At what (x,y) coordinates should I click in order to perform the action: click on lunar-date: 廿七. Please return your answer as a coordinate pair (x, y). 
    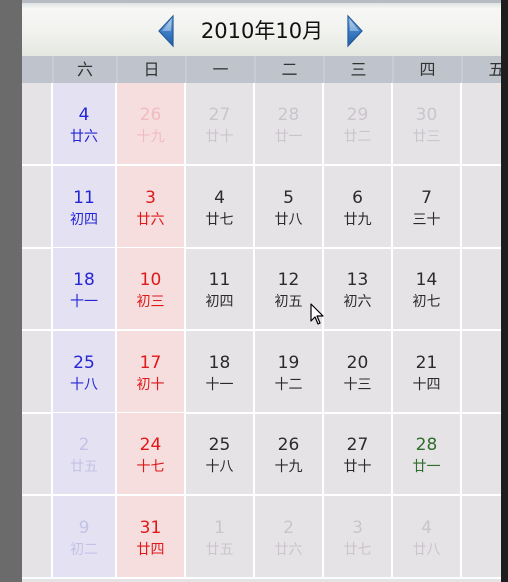
    Looking at the image, I should click on (219, 220).